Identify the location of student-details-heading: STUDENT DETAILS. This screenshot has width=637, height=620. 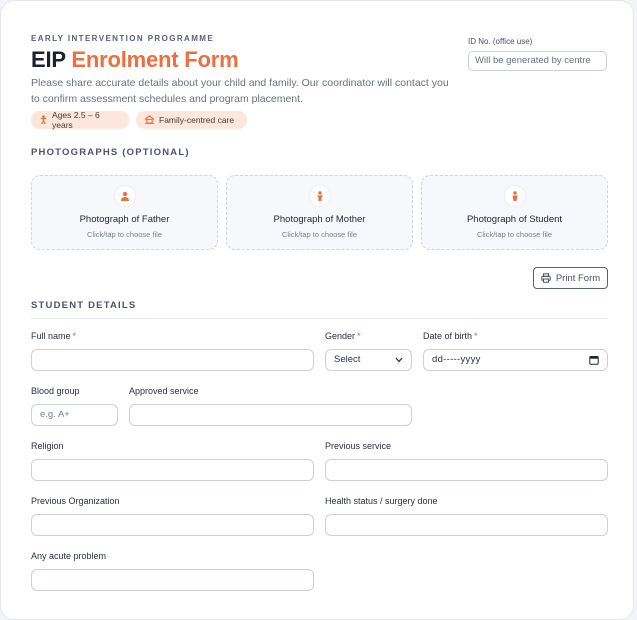
(84, 305).